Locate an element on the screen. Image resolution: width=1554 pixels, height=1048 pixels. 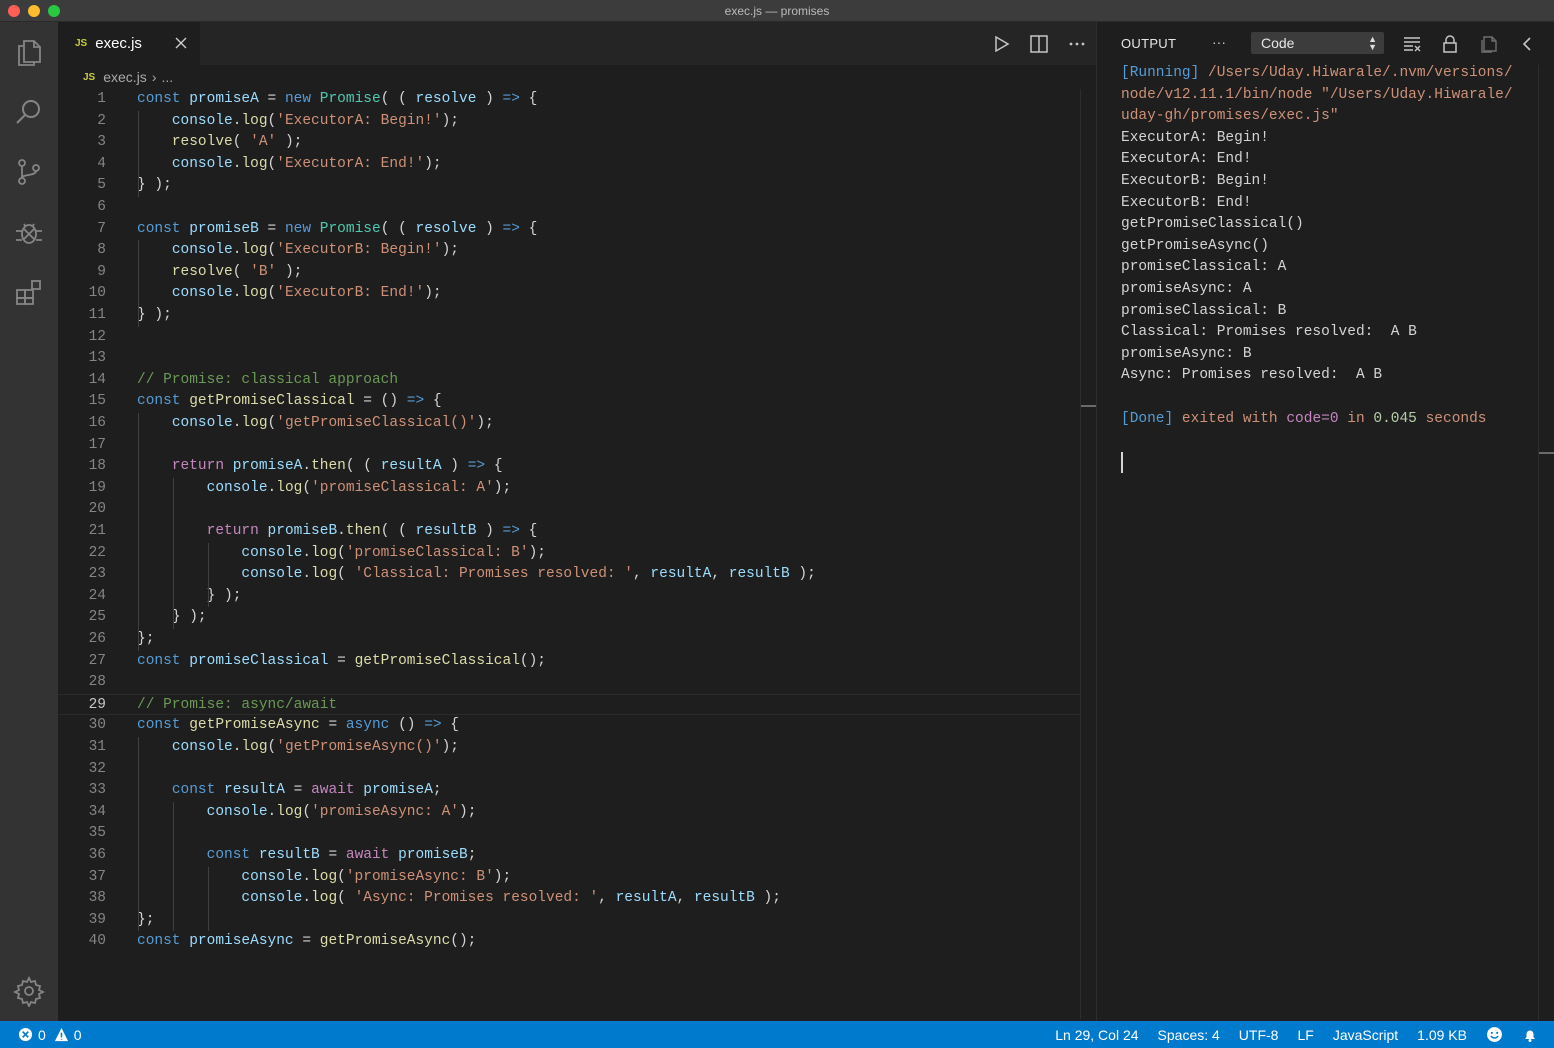
code-line: 26}; is located at coordinates (569, 640).